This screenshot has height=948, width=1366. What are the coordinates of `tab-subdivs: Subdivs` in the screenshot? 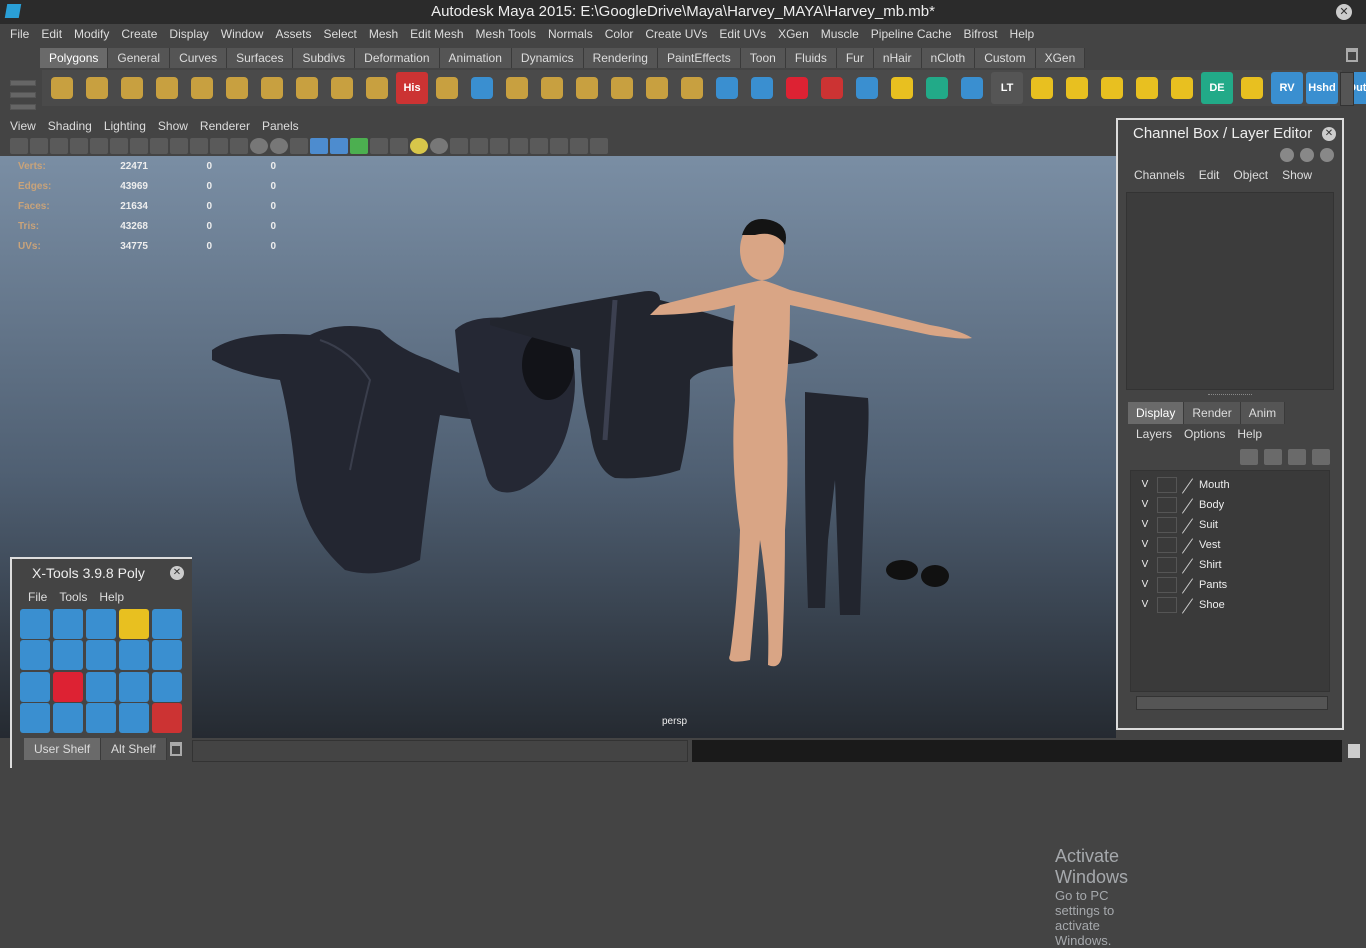 It's located at (324, 58).